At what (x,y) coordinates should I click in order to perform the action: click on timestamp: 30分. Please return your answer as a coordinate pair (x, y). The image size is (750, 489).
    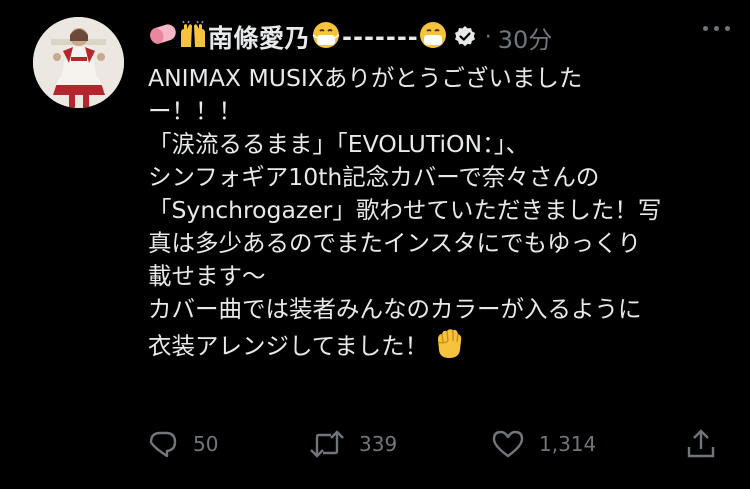
    Looking at the image, I should click on (525, 37).